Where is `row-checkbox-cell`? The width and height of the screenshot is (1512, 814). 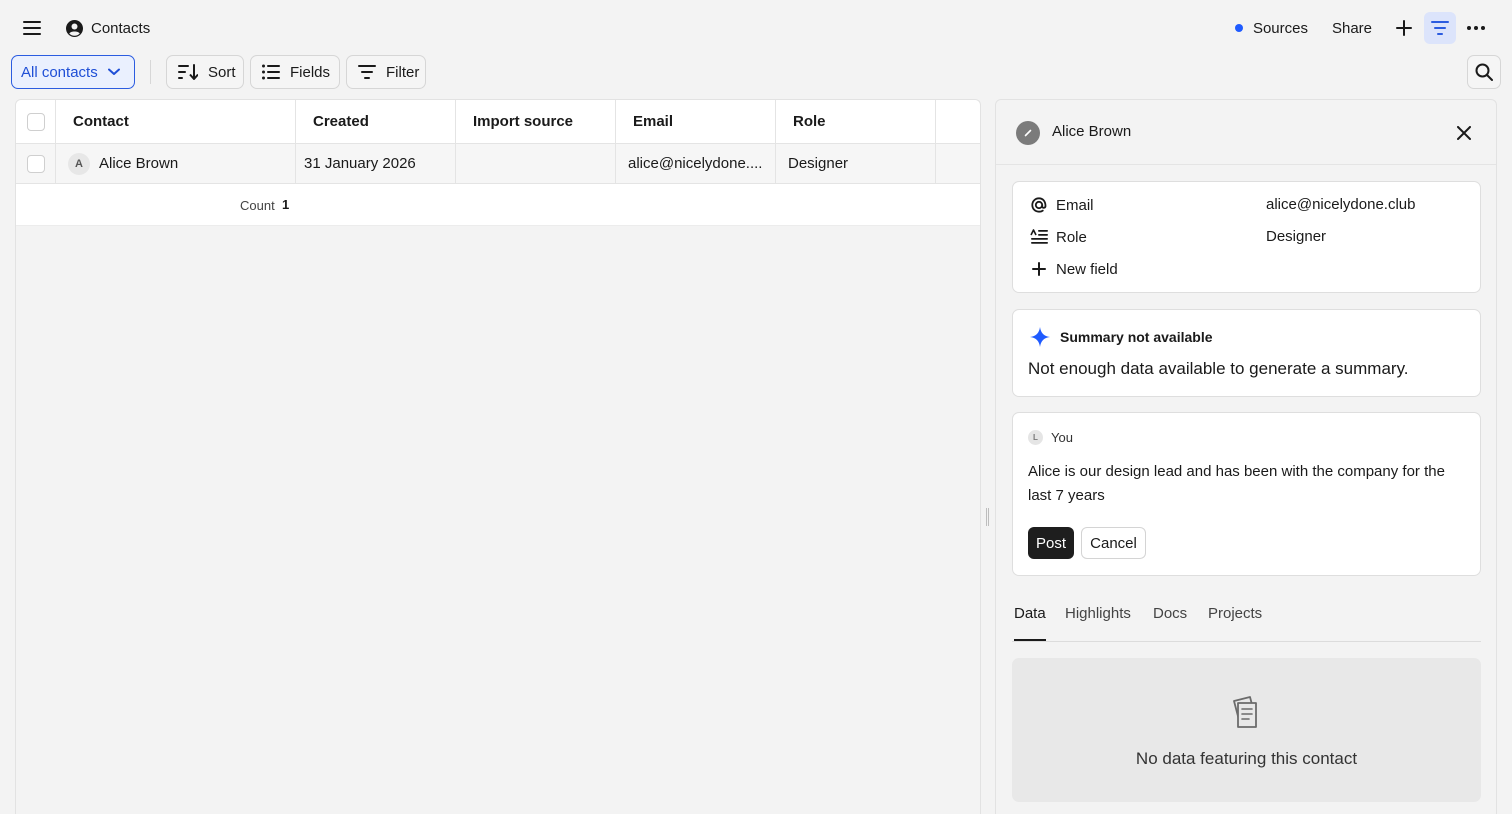
row-checkbox-cell is located at coordinates (36, 163).